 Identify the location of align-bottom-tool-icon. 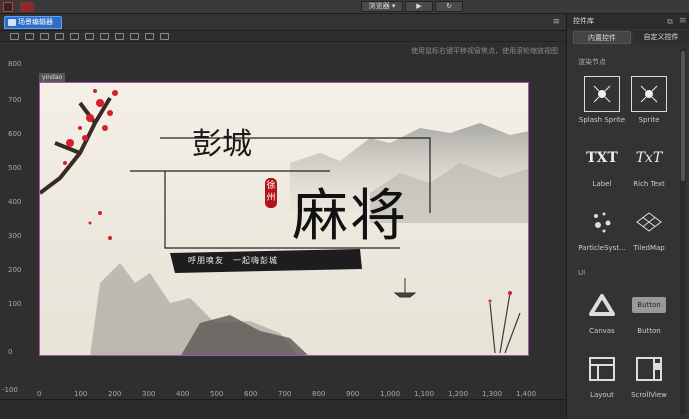
(44, 36).